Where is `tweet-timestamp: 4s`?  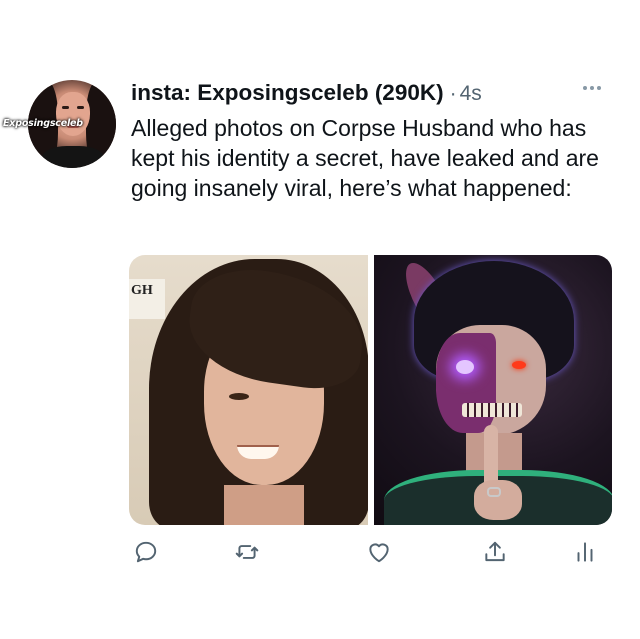 tweet-timestamp: 4s is located at coordinates (471, 94).